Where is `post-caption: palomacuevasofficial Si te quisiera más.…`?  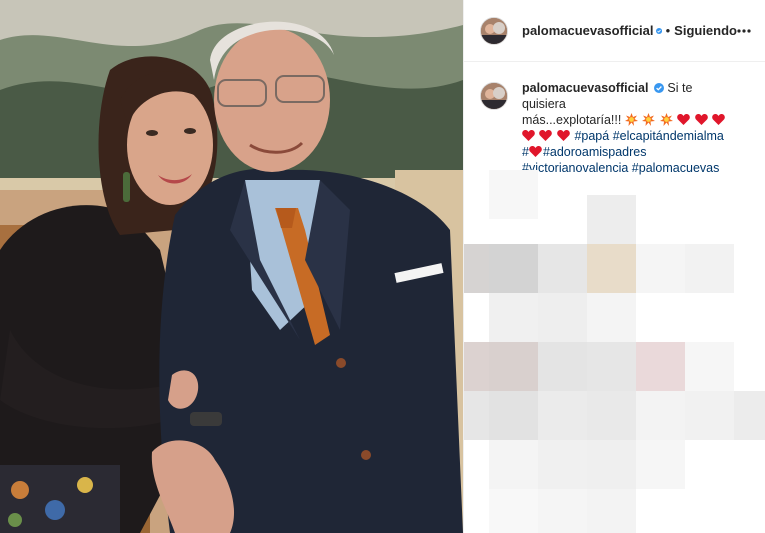 post-caption: palomacuevasofficial Si te quisiera más.… is located at coordinates (614, 119).